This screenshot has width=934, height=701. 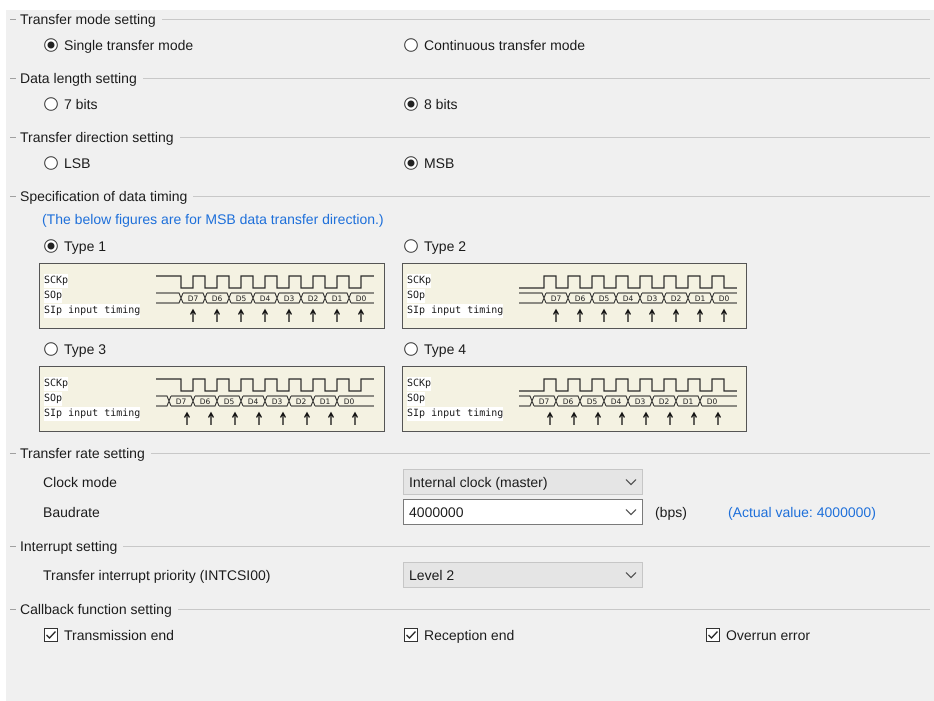 What do you see at coordinates (80, 482) in the screenshot?
I see `field-label: Clock mode` at bounding box center [80, 482].